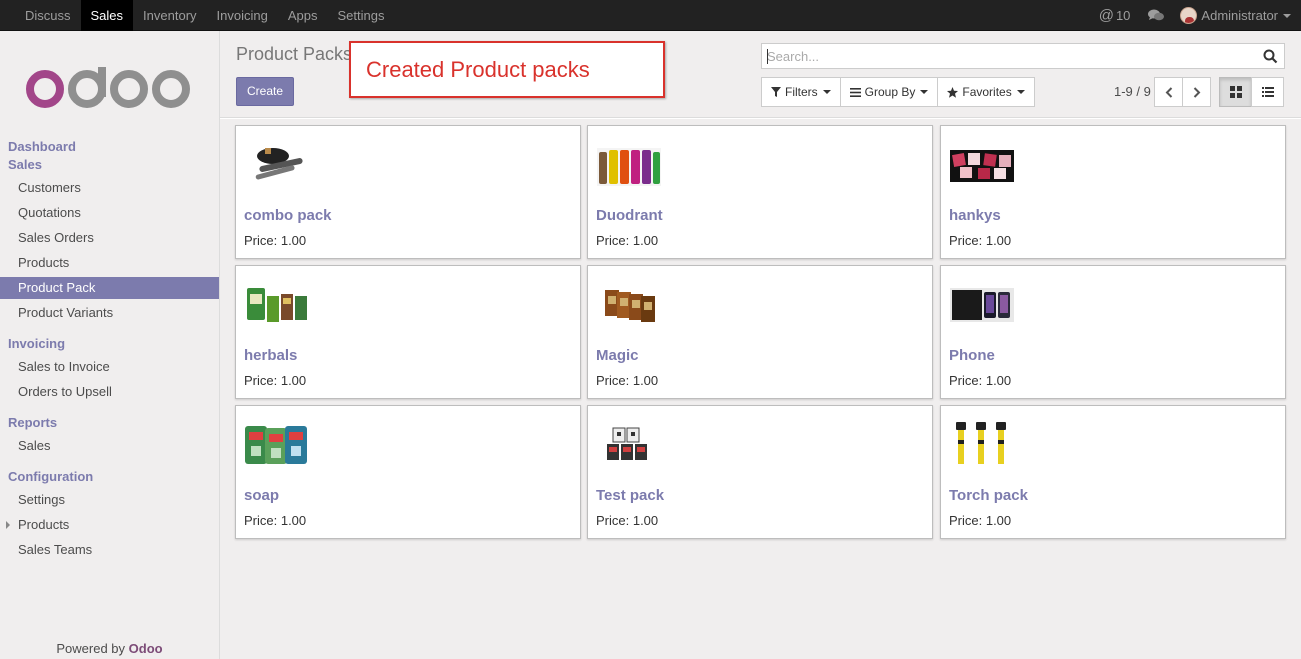 The image size is (1301, 659). I want to click on sidebar-section-sales: Sales, so click(25, 164).